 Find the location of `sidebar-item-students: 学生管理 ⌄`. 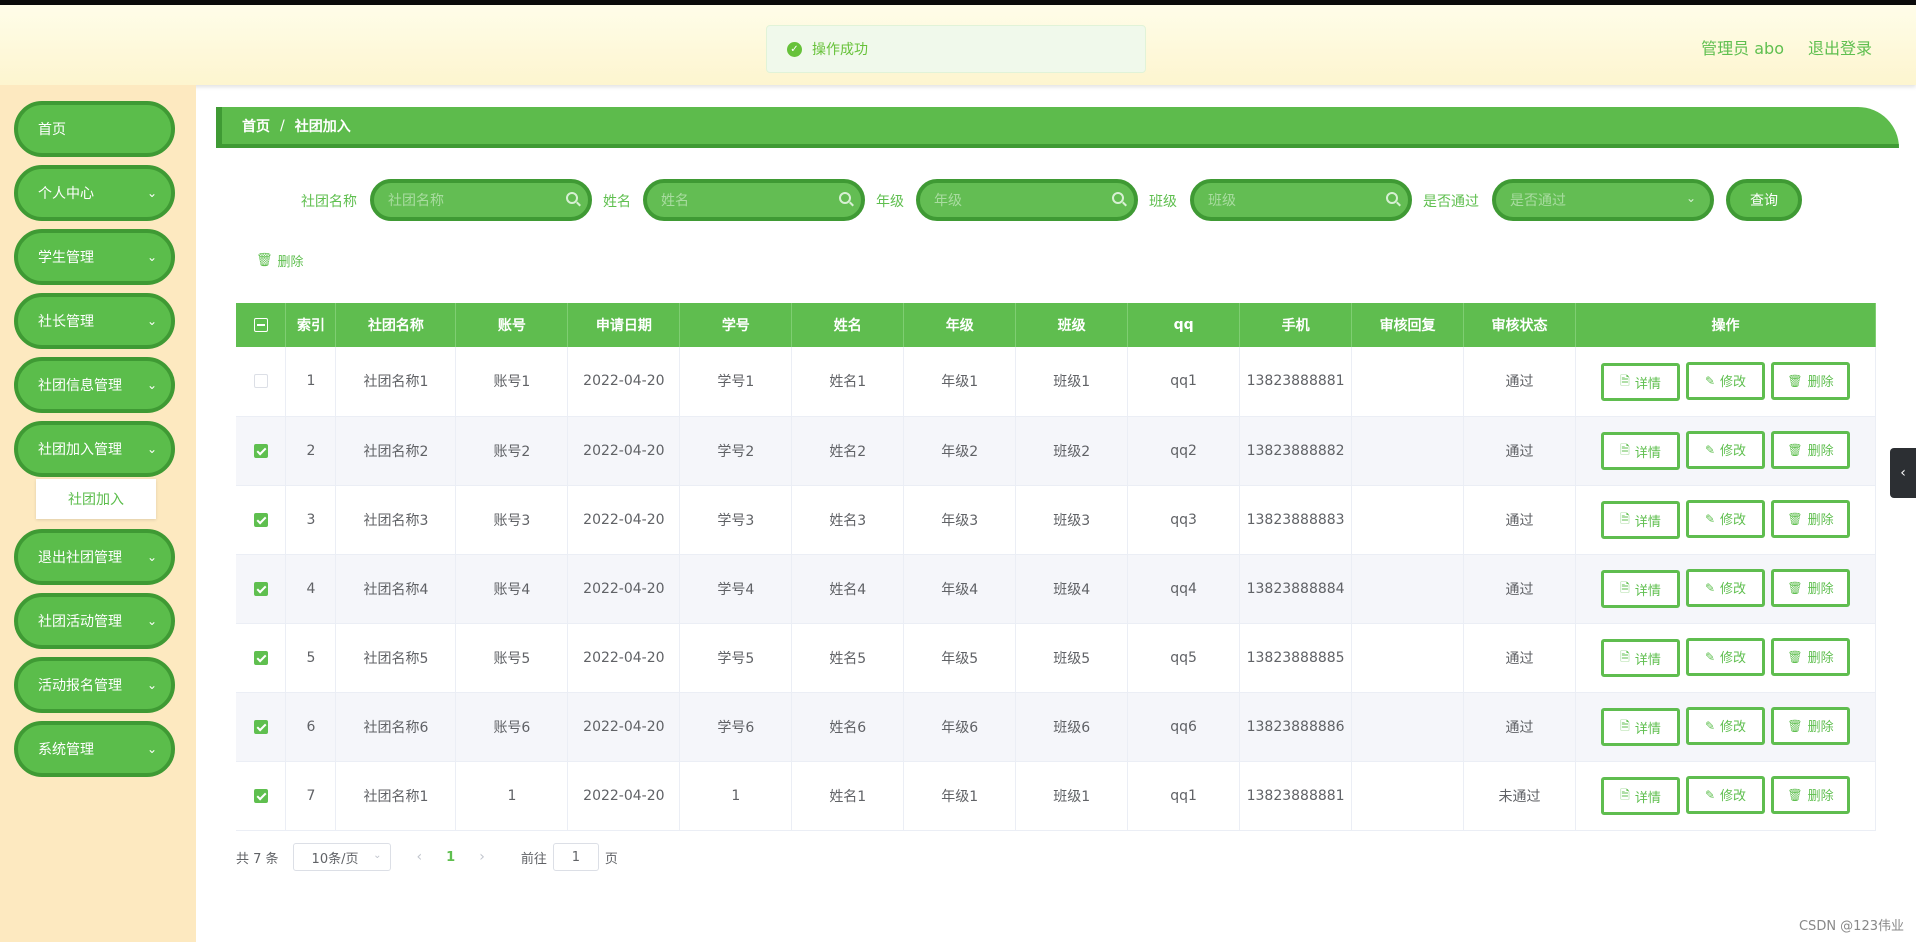

sidebar-item-students: 学生管理 ⌄ is located at coordinates (94, 257).